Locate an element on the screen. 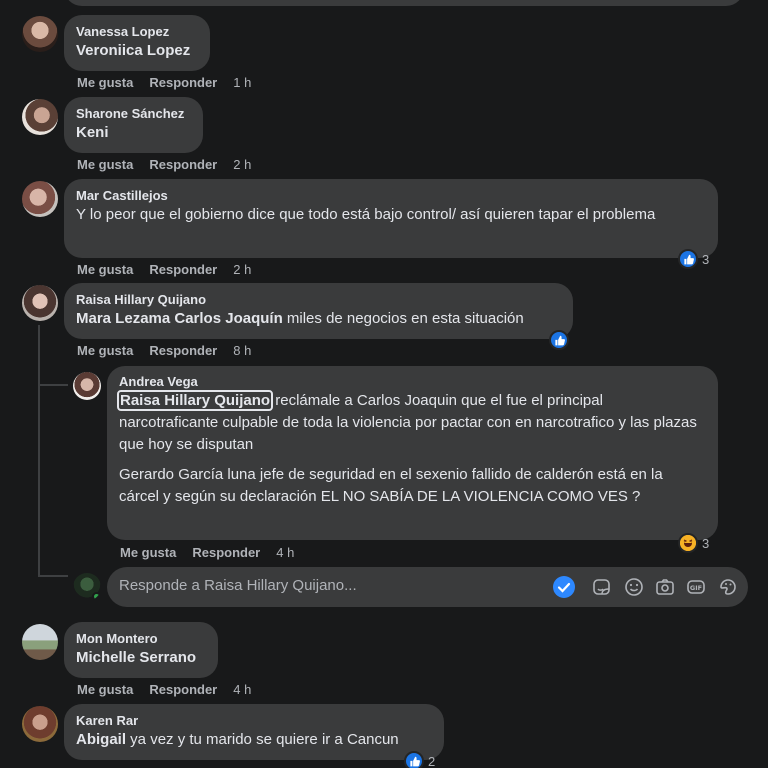  comment-mention: Keni is located at coordinates (92, 132).